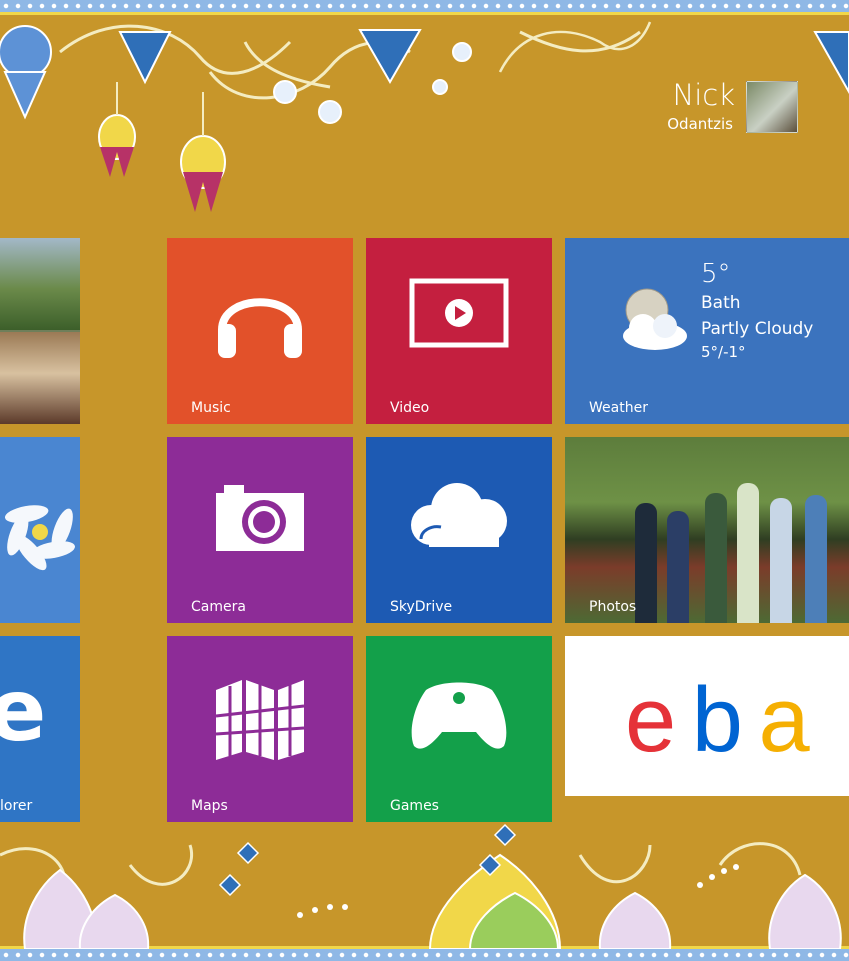  What do you see at coordinates (421, 607) in the screenshot?
I see `tile-label: SkyDrive` at bounding box center [421, 607].